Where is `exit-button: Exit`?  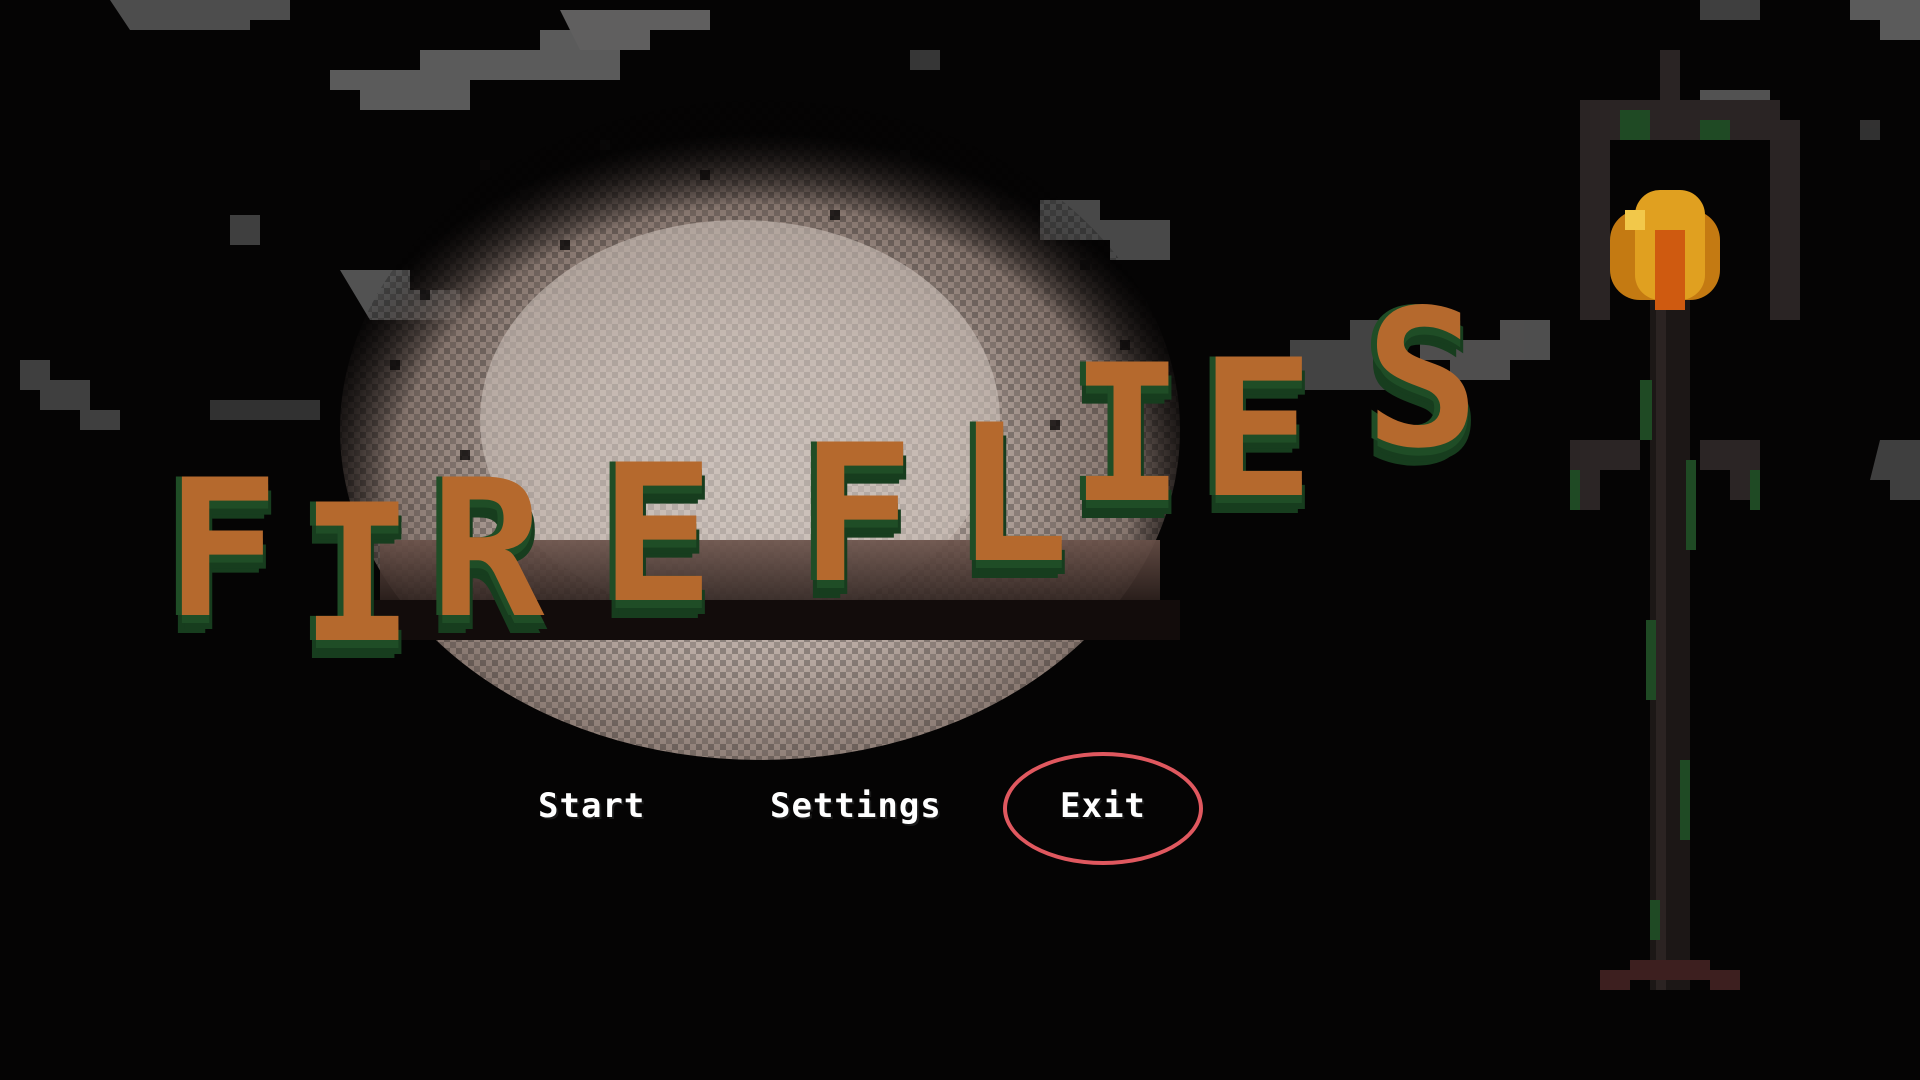 exit-button: Exit is located at coordinates (1103, 806).